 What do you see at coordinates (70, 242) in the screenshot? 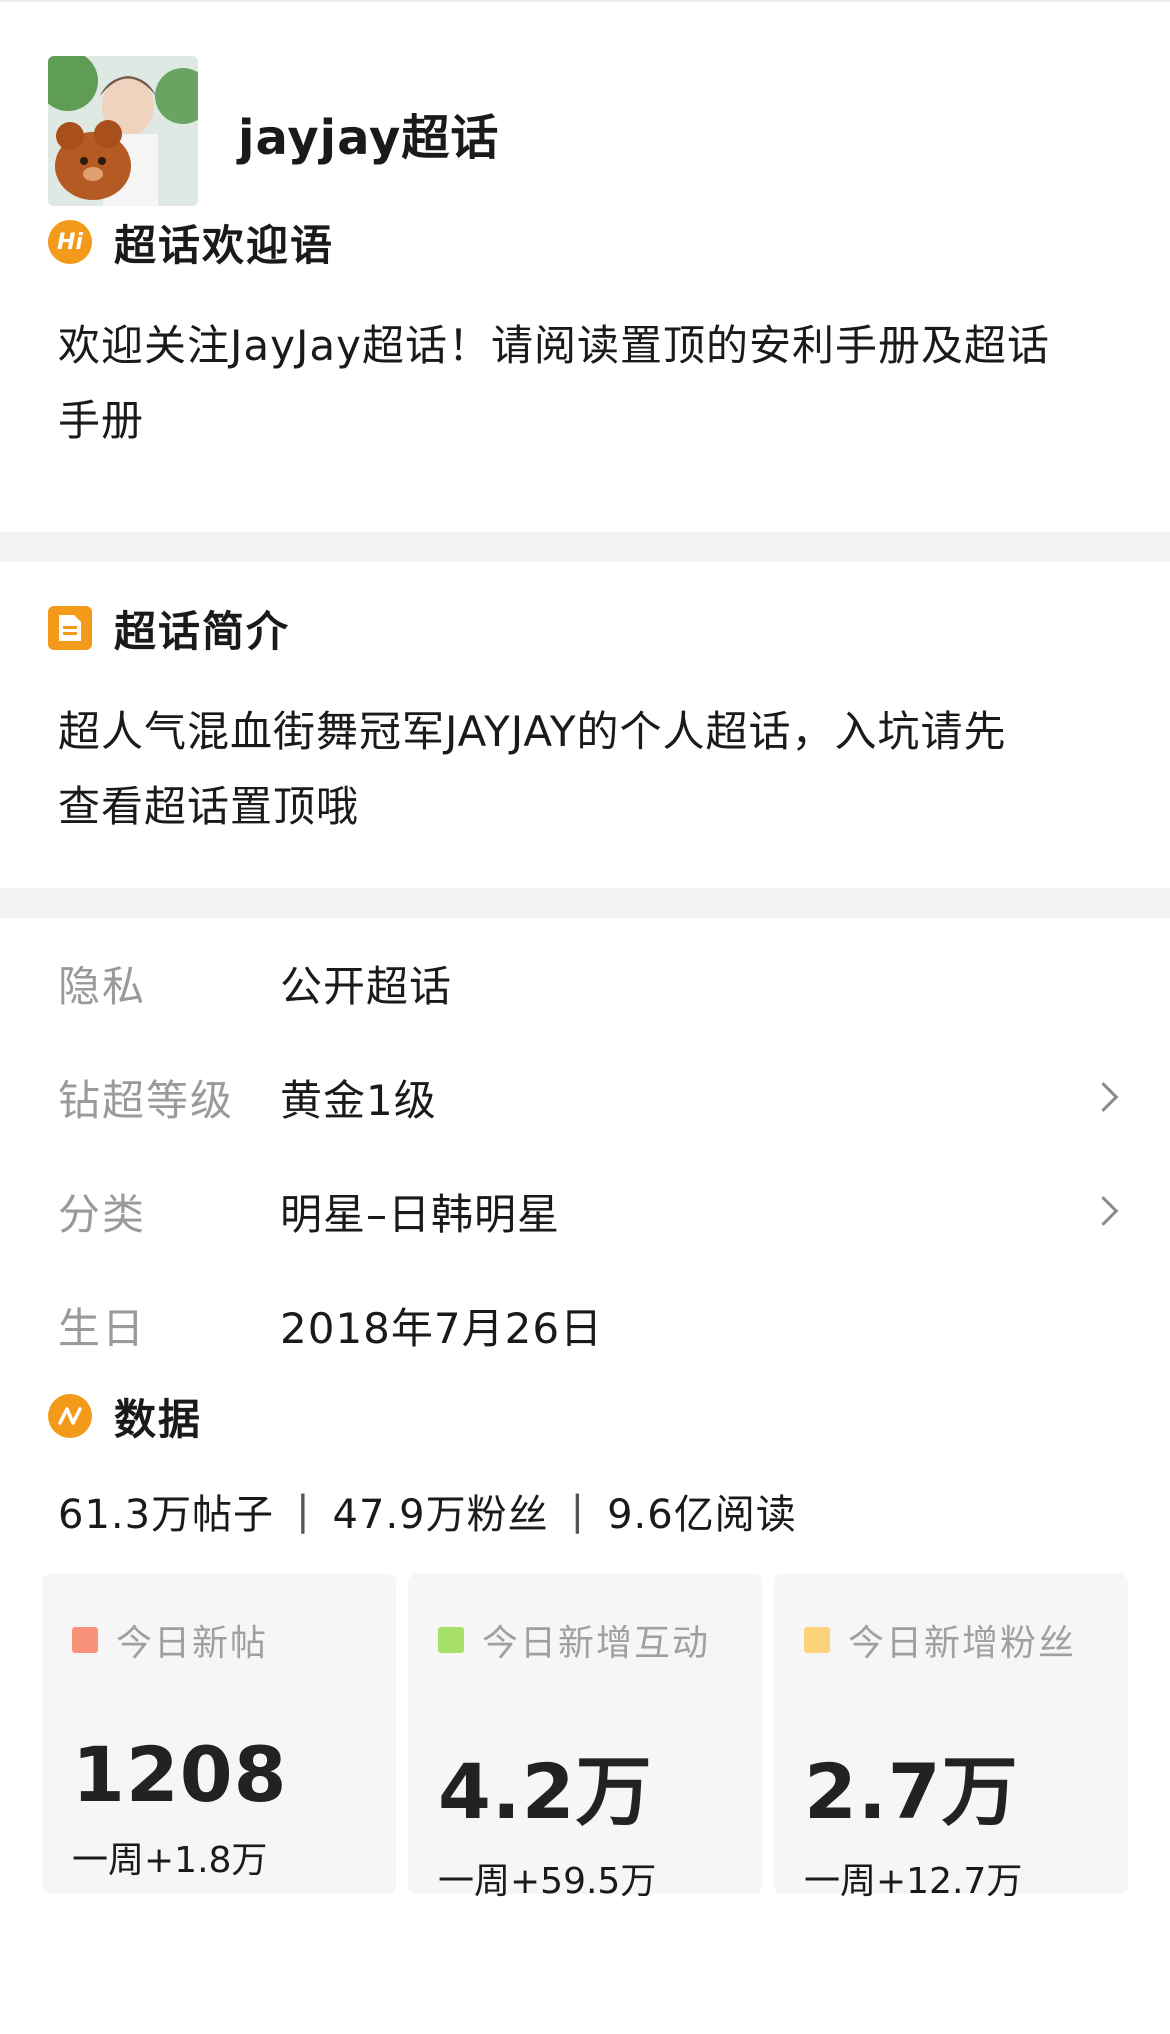
I see `hi-icon: Hi` at bounding box center [70, 242].